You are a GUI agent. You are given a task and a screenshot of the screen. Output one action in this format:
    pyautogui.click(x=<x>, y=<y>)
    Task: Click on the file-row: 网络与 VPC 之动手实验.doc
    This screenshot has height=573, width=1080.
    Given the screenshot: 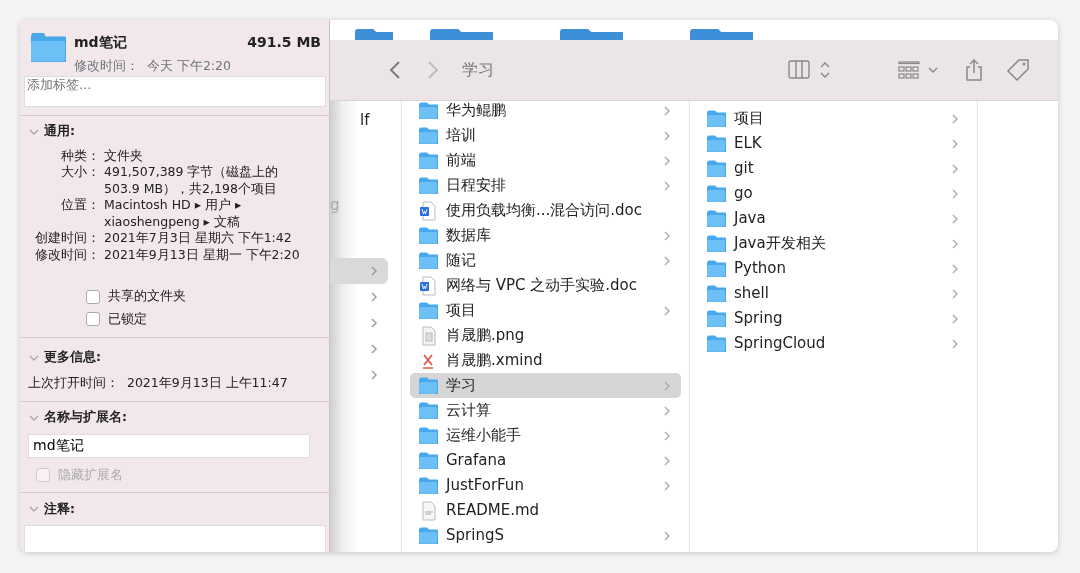 What is the action you would take?
    pyautogui.click(x=545, y=285)
    